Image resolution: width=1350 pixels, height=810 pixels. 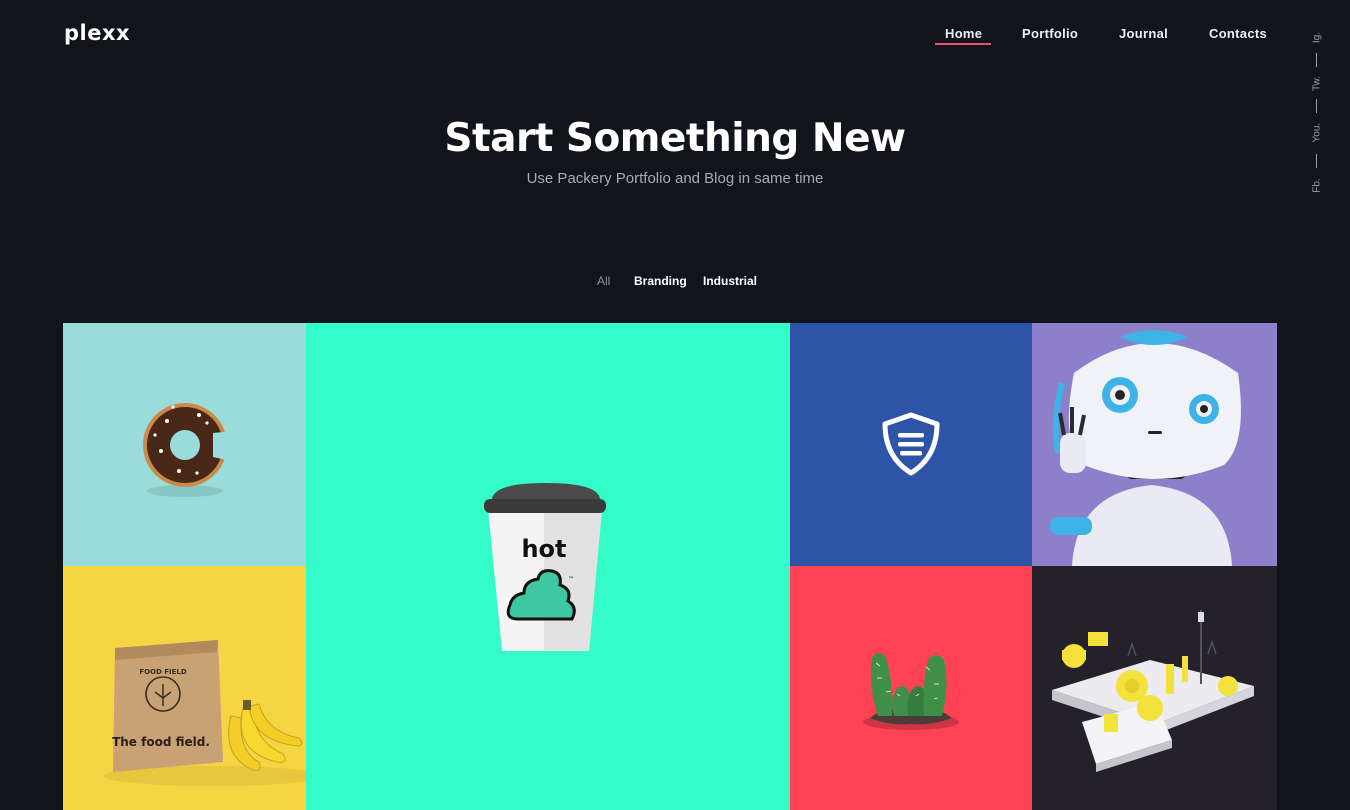 I want to click on nav-portfolio: Portfolio, so click(x=1050, y=33).